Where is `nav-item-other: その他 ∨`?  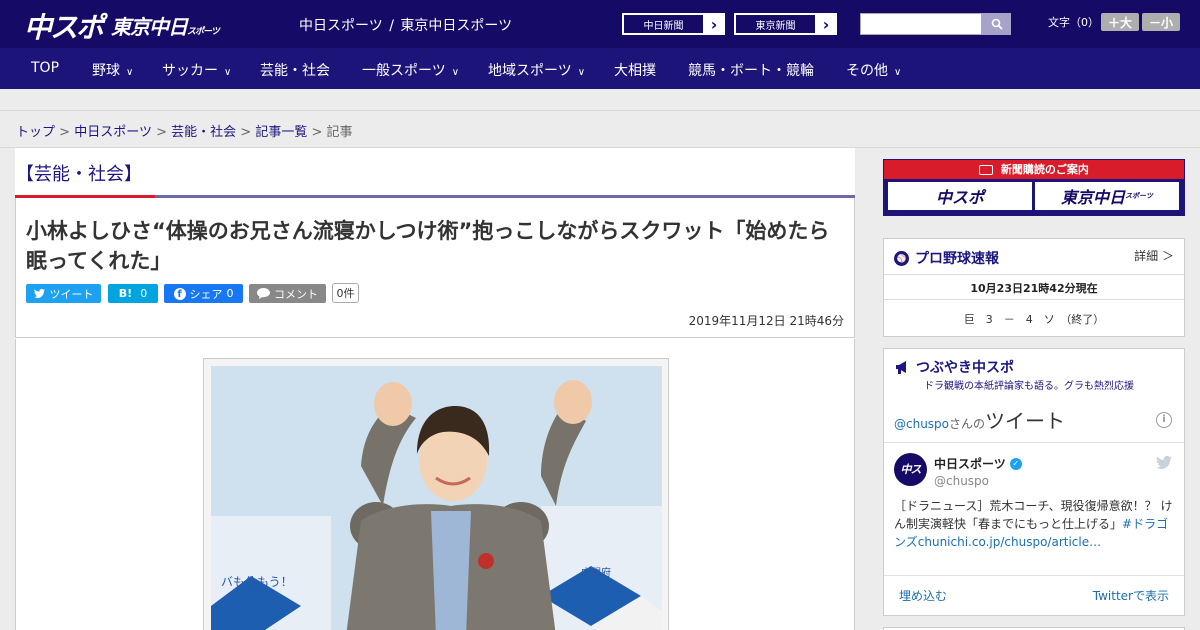 nav-item-other: その他 ∨ is located at coordinates (873, 70).